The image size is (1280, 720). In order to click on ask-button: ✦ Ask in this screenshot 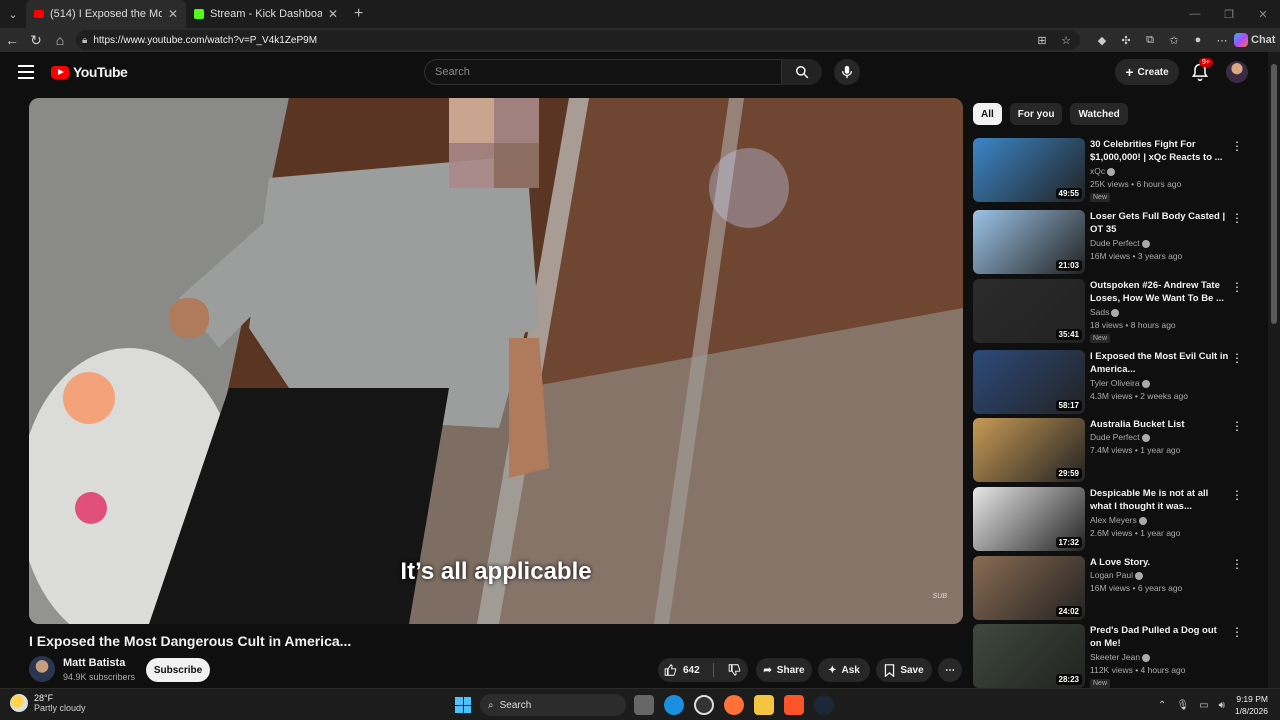, I will do `click(844, 670)`.